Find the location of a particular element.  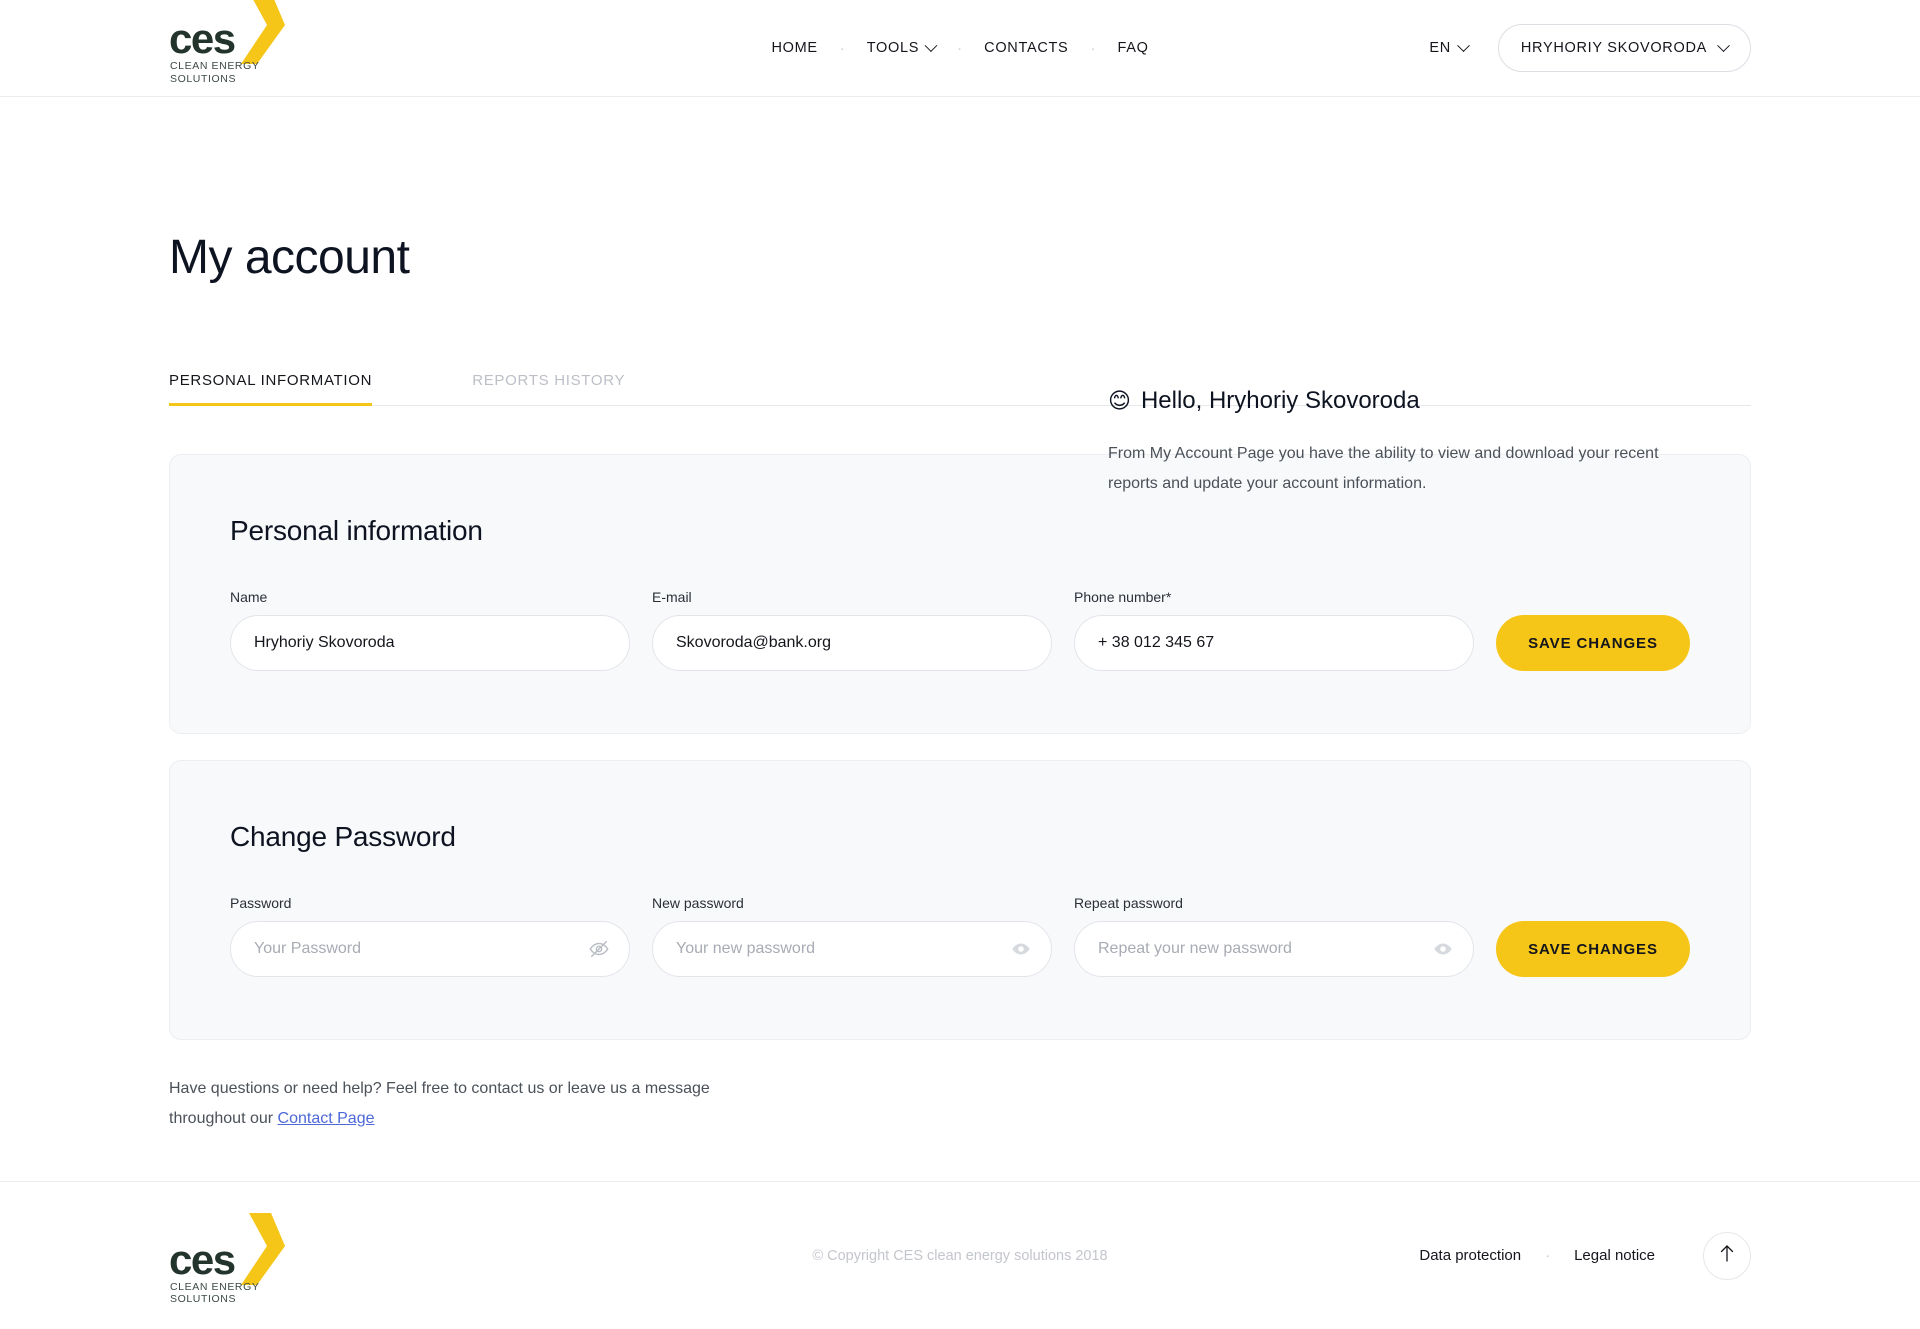

new-password-field-group: New password is located at coordinates (852, 936).